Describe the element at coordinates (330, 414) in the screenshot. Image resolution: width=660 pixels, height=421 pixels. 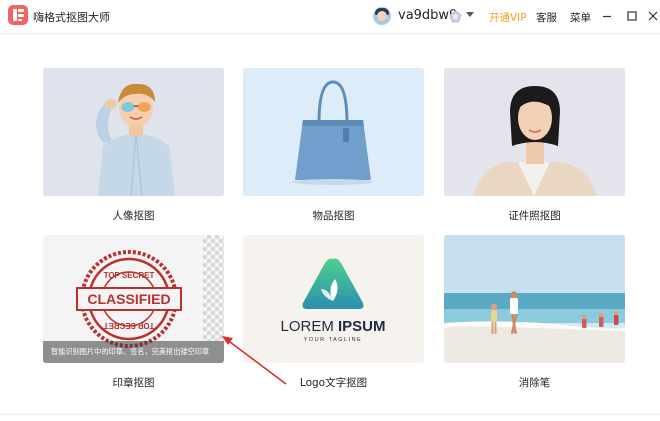
I see `footer-divider` at that location.